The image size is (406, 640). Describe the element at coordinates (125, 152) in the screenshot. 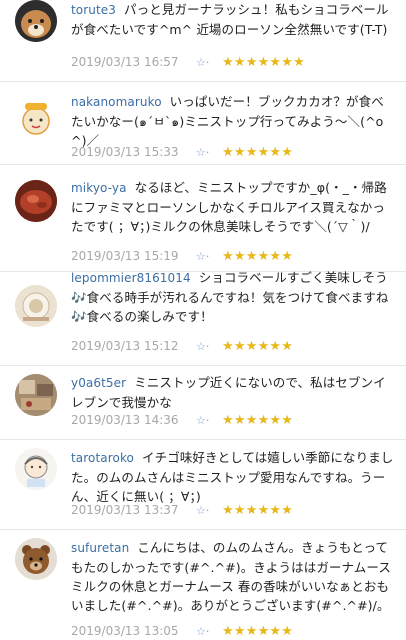

I see `comment-date: 2019/03/13 15:33` at that location.